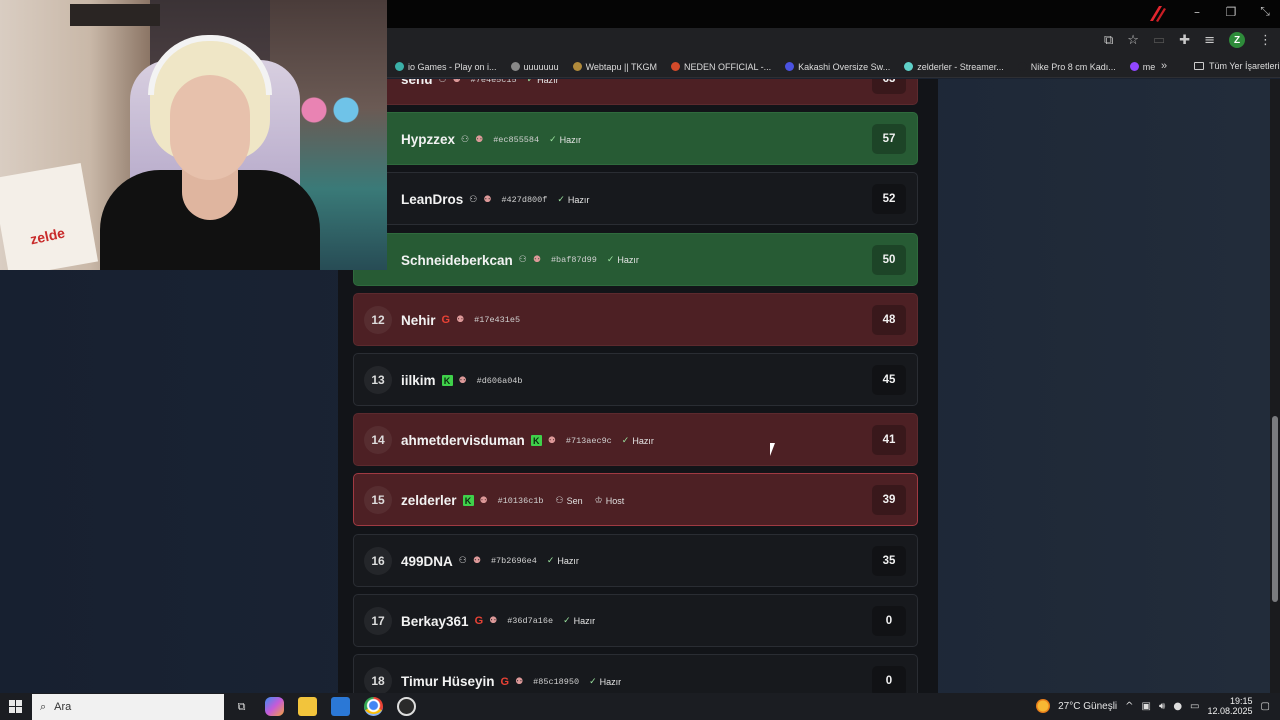 The height and width of the screenshot is (720, 1280). I want to click on notification-icon: ▢, so click(1265, 706).